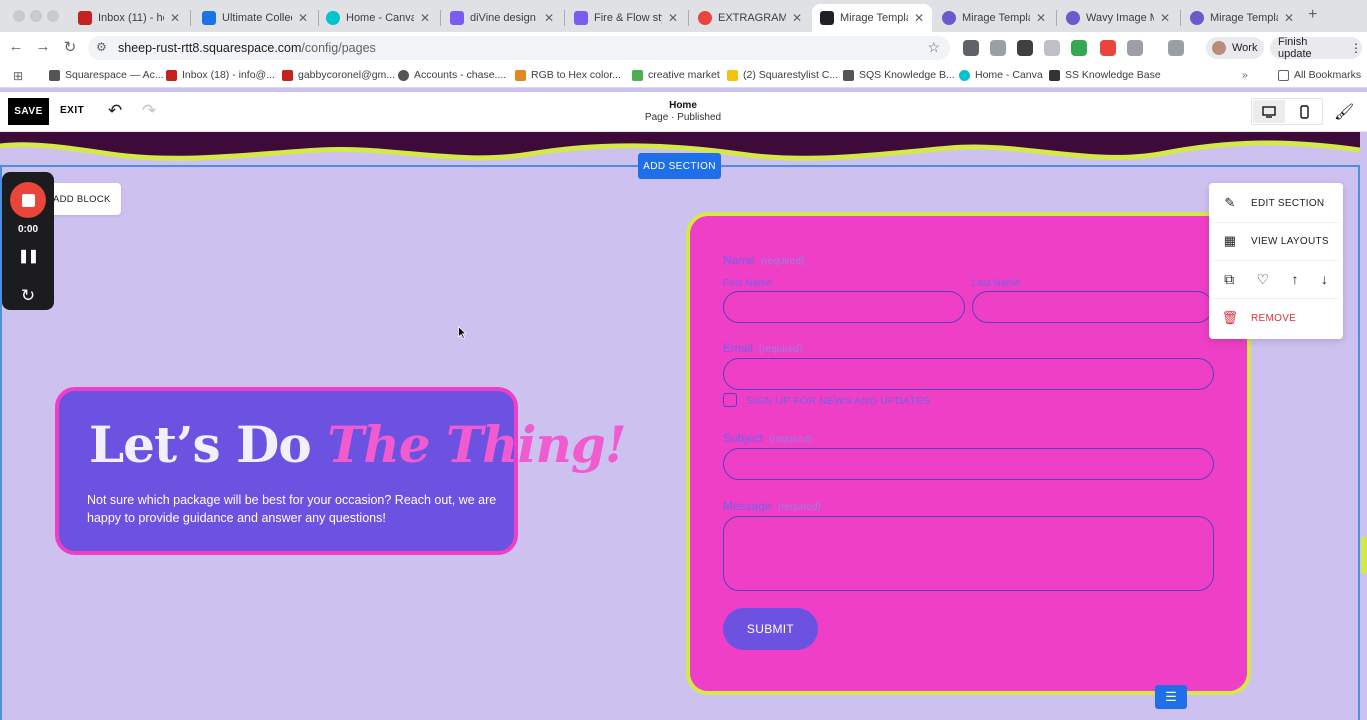  I want to click on restart-icon: ↻, so click(28, 296).